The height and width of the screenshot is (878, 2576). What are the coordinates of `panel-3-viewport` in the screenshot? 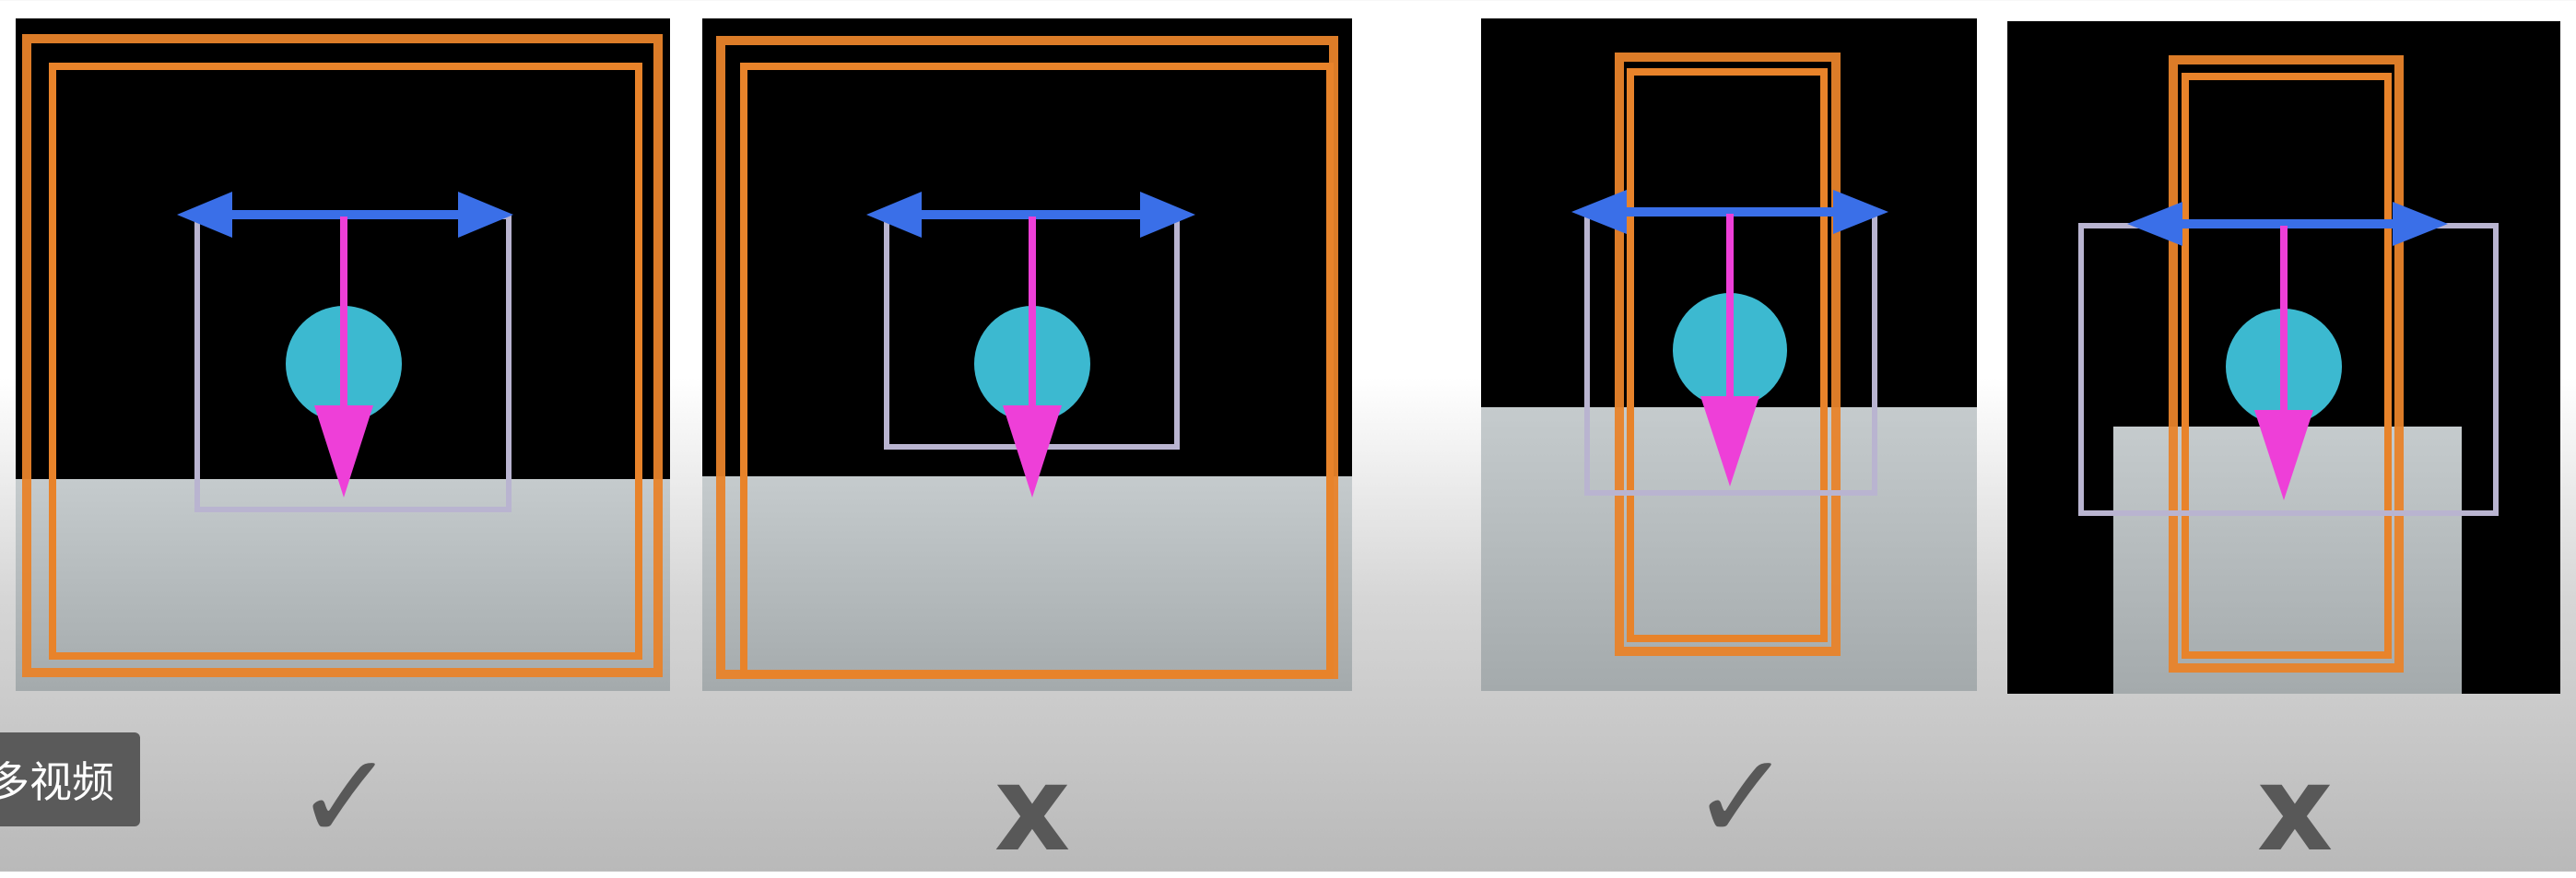 It's located at (1729, 354).